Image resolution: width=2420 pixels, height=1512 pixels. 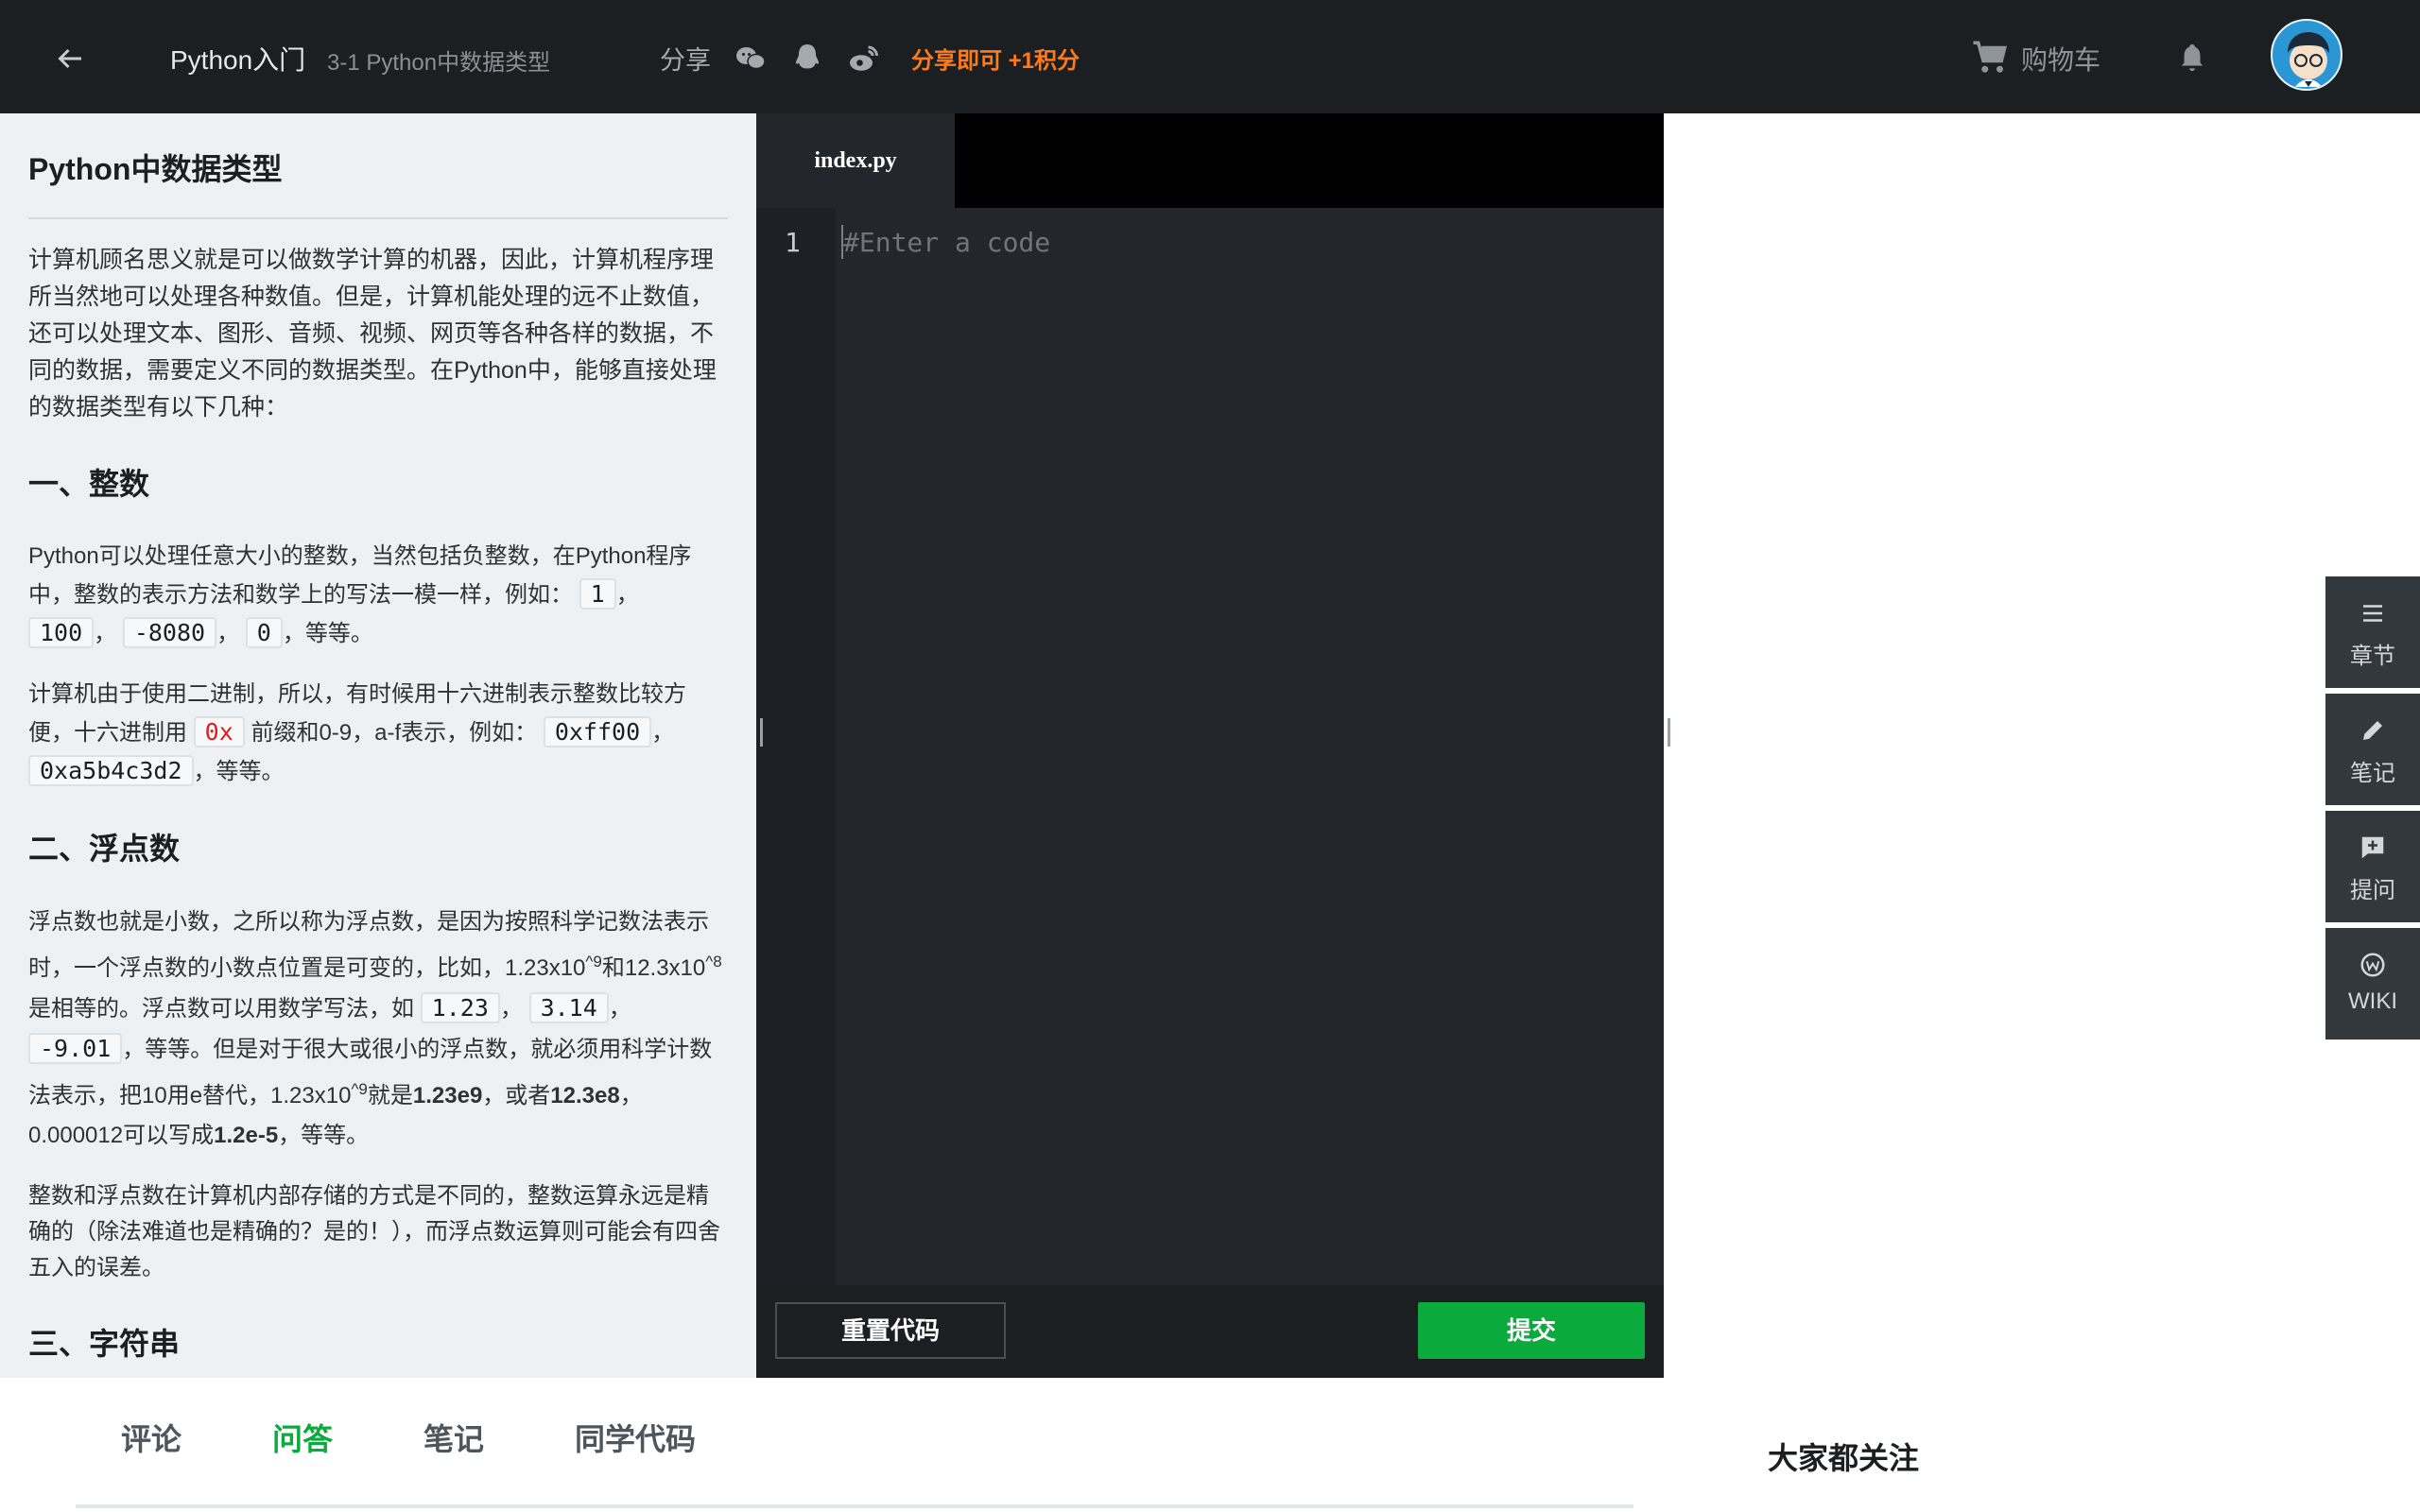 I want to click on avatar-face-icon, so click(x=2308, y=59).